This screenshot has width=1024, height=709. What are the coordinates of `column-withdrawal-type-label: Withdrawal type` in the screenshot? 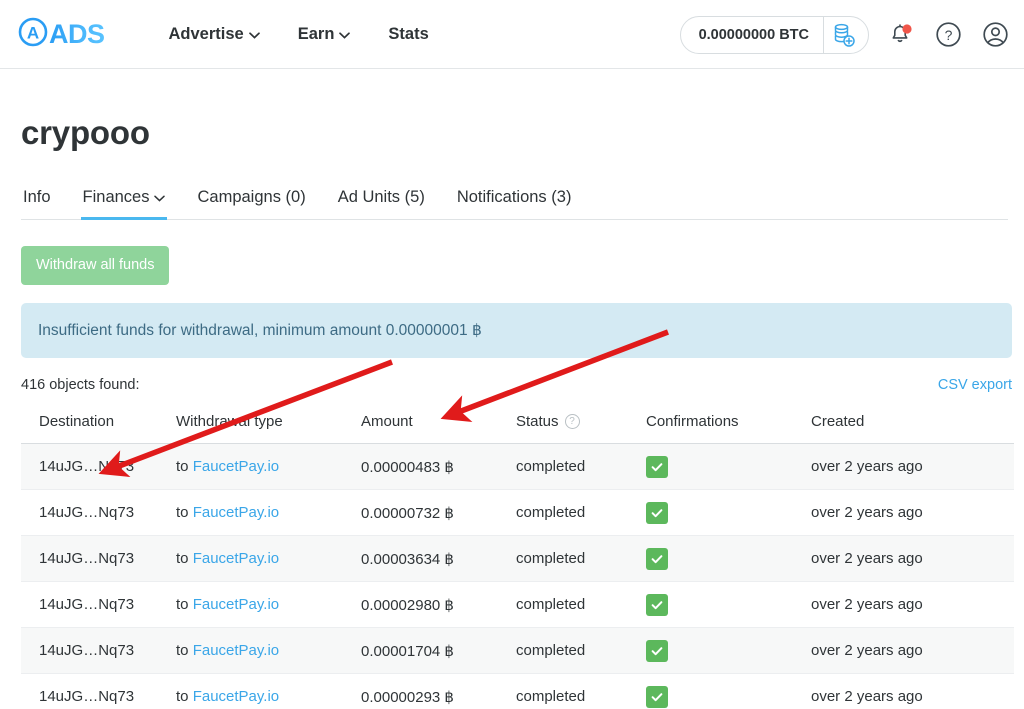 It's located at (229, 421).